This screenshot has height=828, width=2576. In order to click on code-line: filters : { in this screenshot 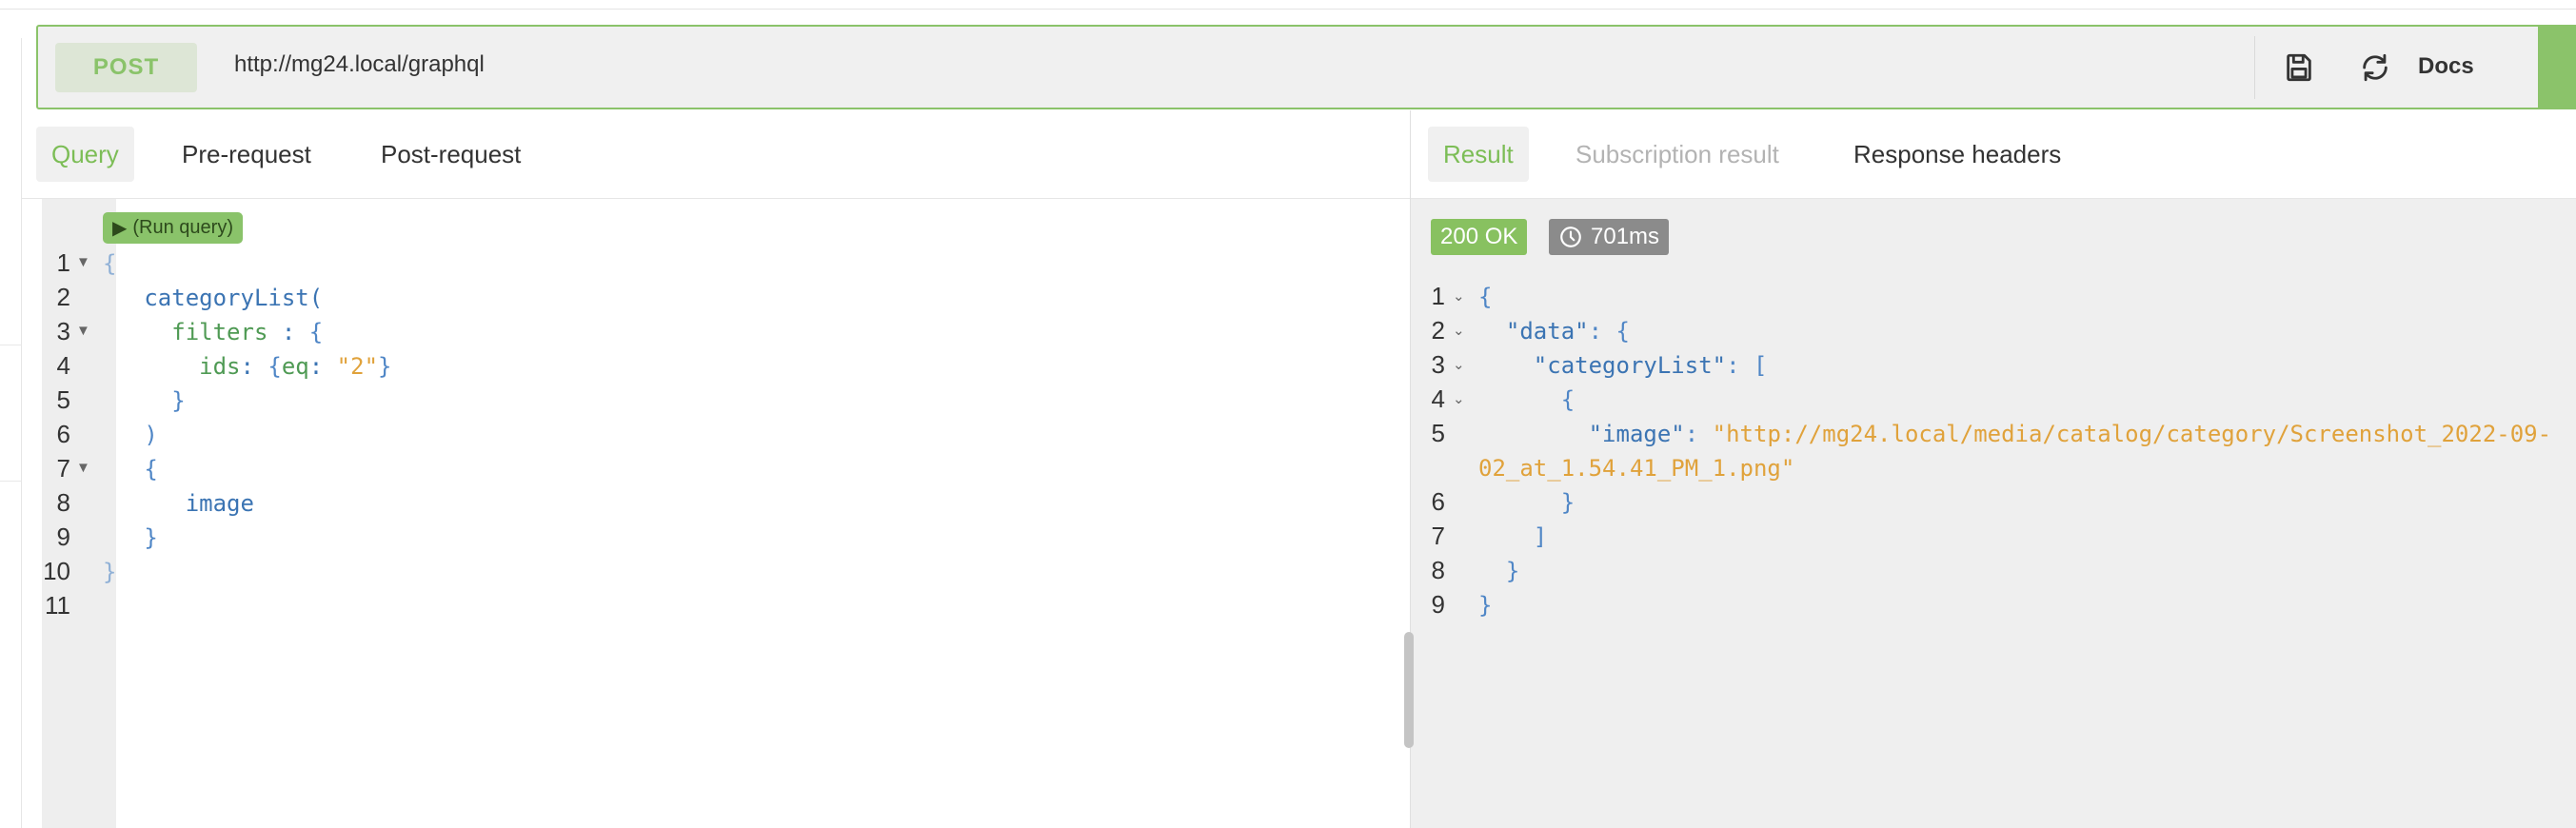, I will do `click(213, 332)`.